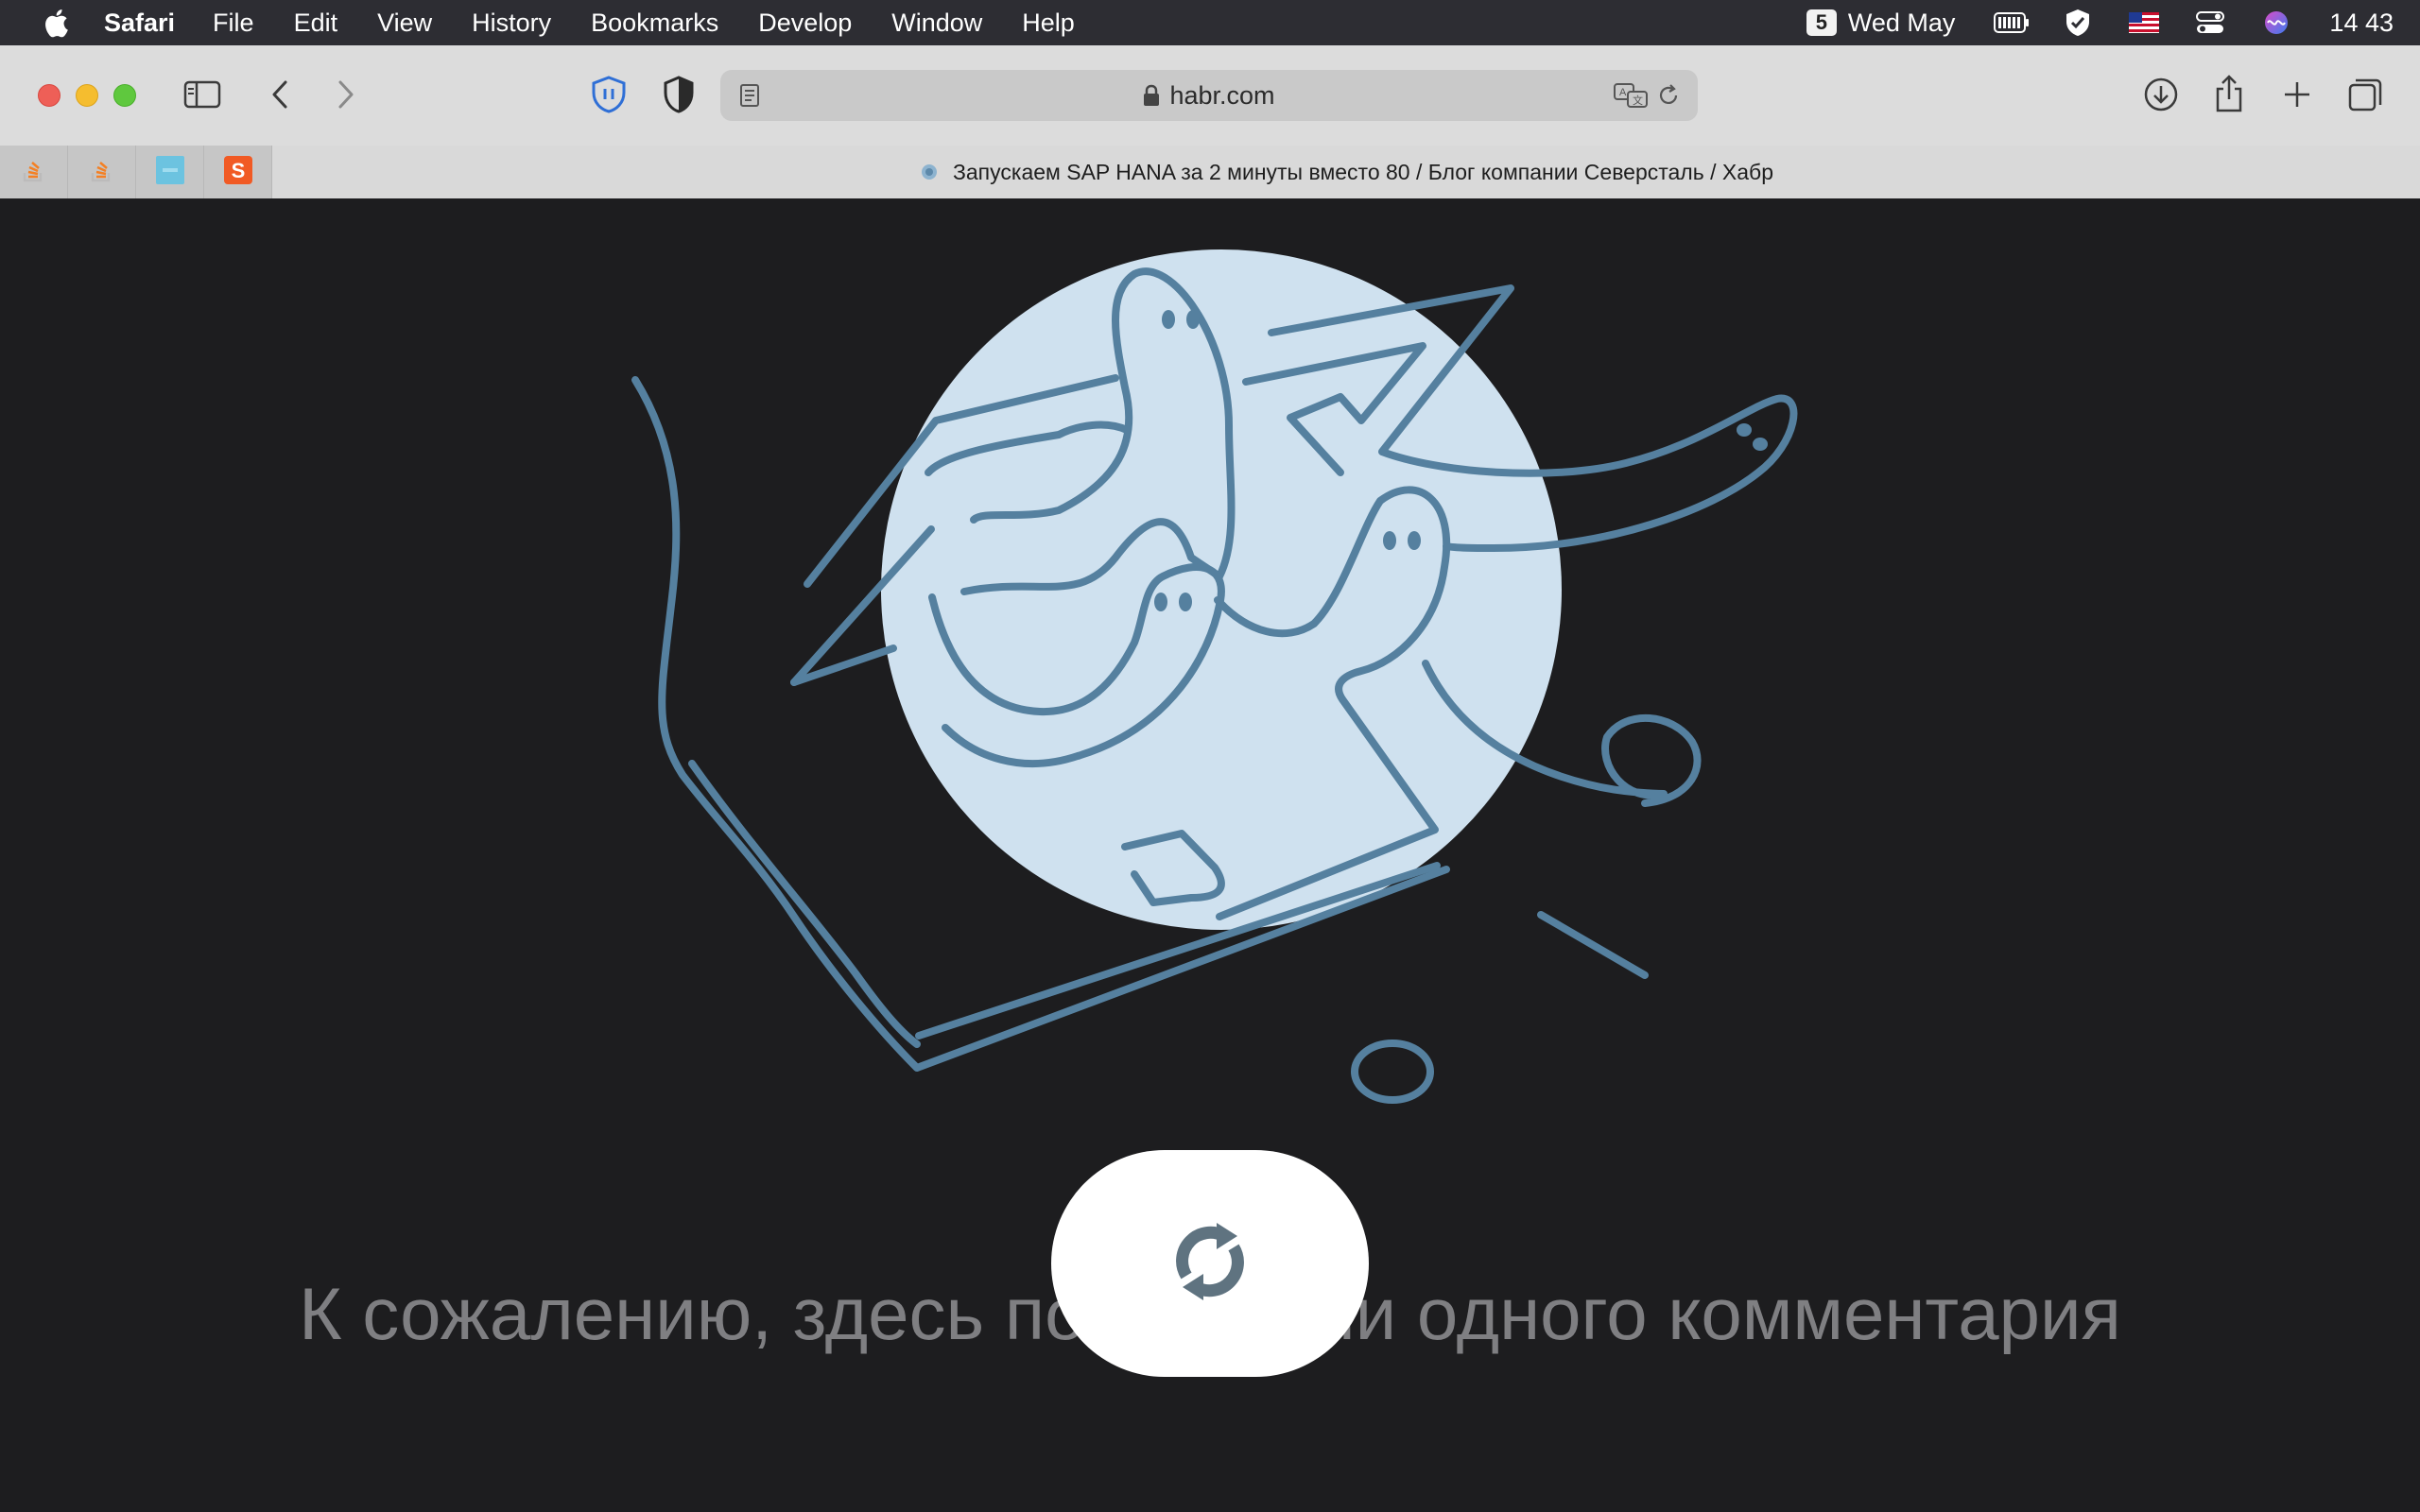  What do you see at coordinates (1822, 22) in the screenshot?
I see `calendar-date-badge: 5` at bounding box center [1822, 22].